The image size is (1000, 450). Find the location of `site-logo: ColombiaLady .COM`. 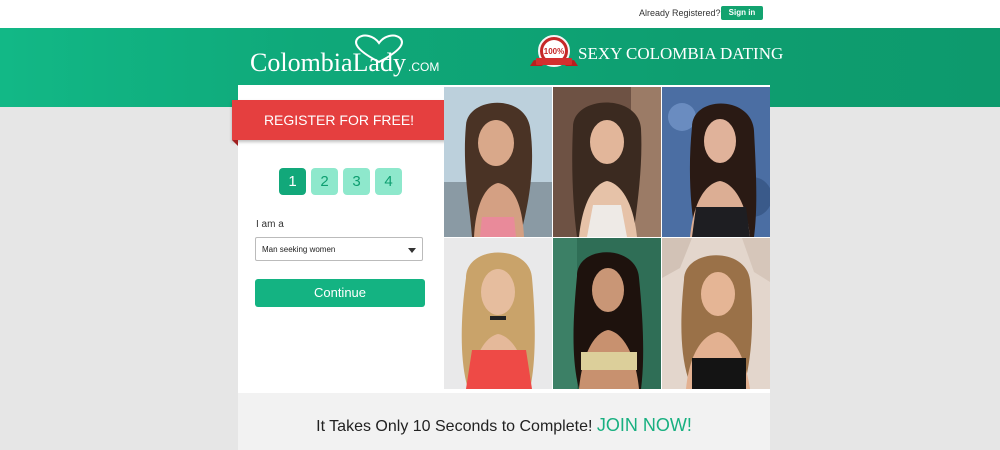

site-logo: ColombiaLady .COM is located at coordinates (345, 56).